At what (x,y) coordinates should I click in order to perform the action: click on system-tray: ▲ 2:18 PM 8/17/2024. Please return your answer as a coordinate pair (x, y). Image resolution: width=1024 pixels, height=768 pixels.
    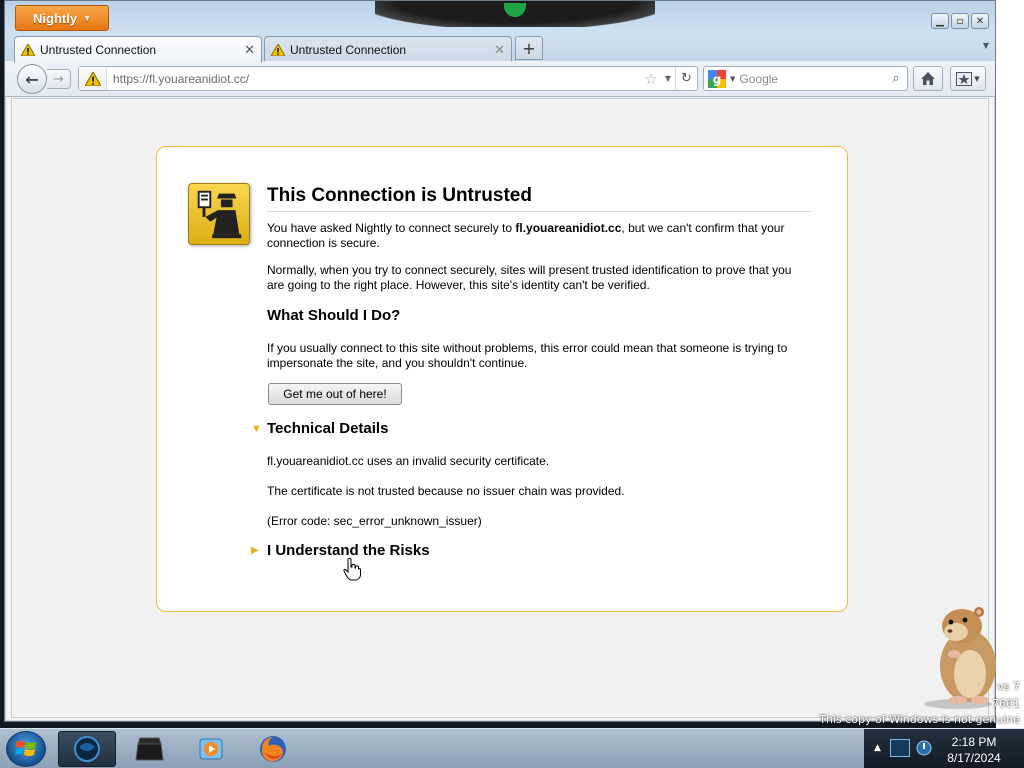
    Looking at the image, I should click on (944, 748).